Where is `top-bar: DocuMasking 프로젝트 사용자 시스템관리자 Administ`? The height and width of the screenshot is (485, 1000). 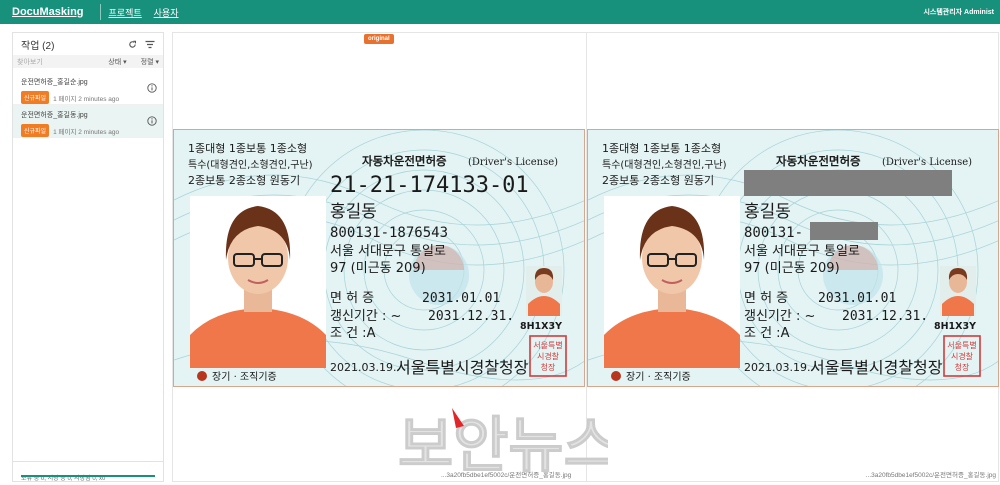
top-bar: DocuMasking 프로젝트 사용자 시스템관리자 Administ is located at coordinates (500, 12).